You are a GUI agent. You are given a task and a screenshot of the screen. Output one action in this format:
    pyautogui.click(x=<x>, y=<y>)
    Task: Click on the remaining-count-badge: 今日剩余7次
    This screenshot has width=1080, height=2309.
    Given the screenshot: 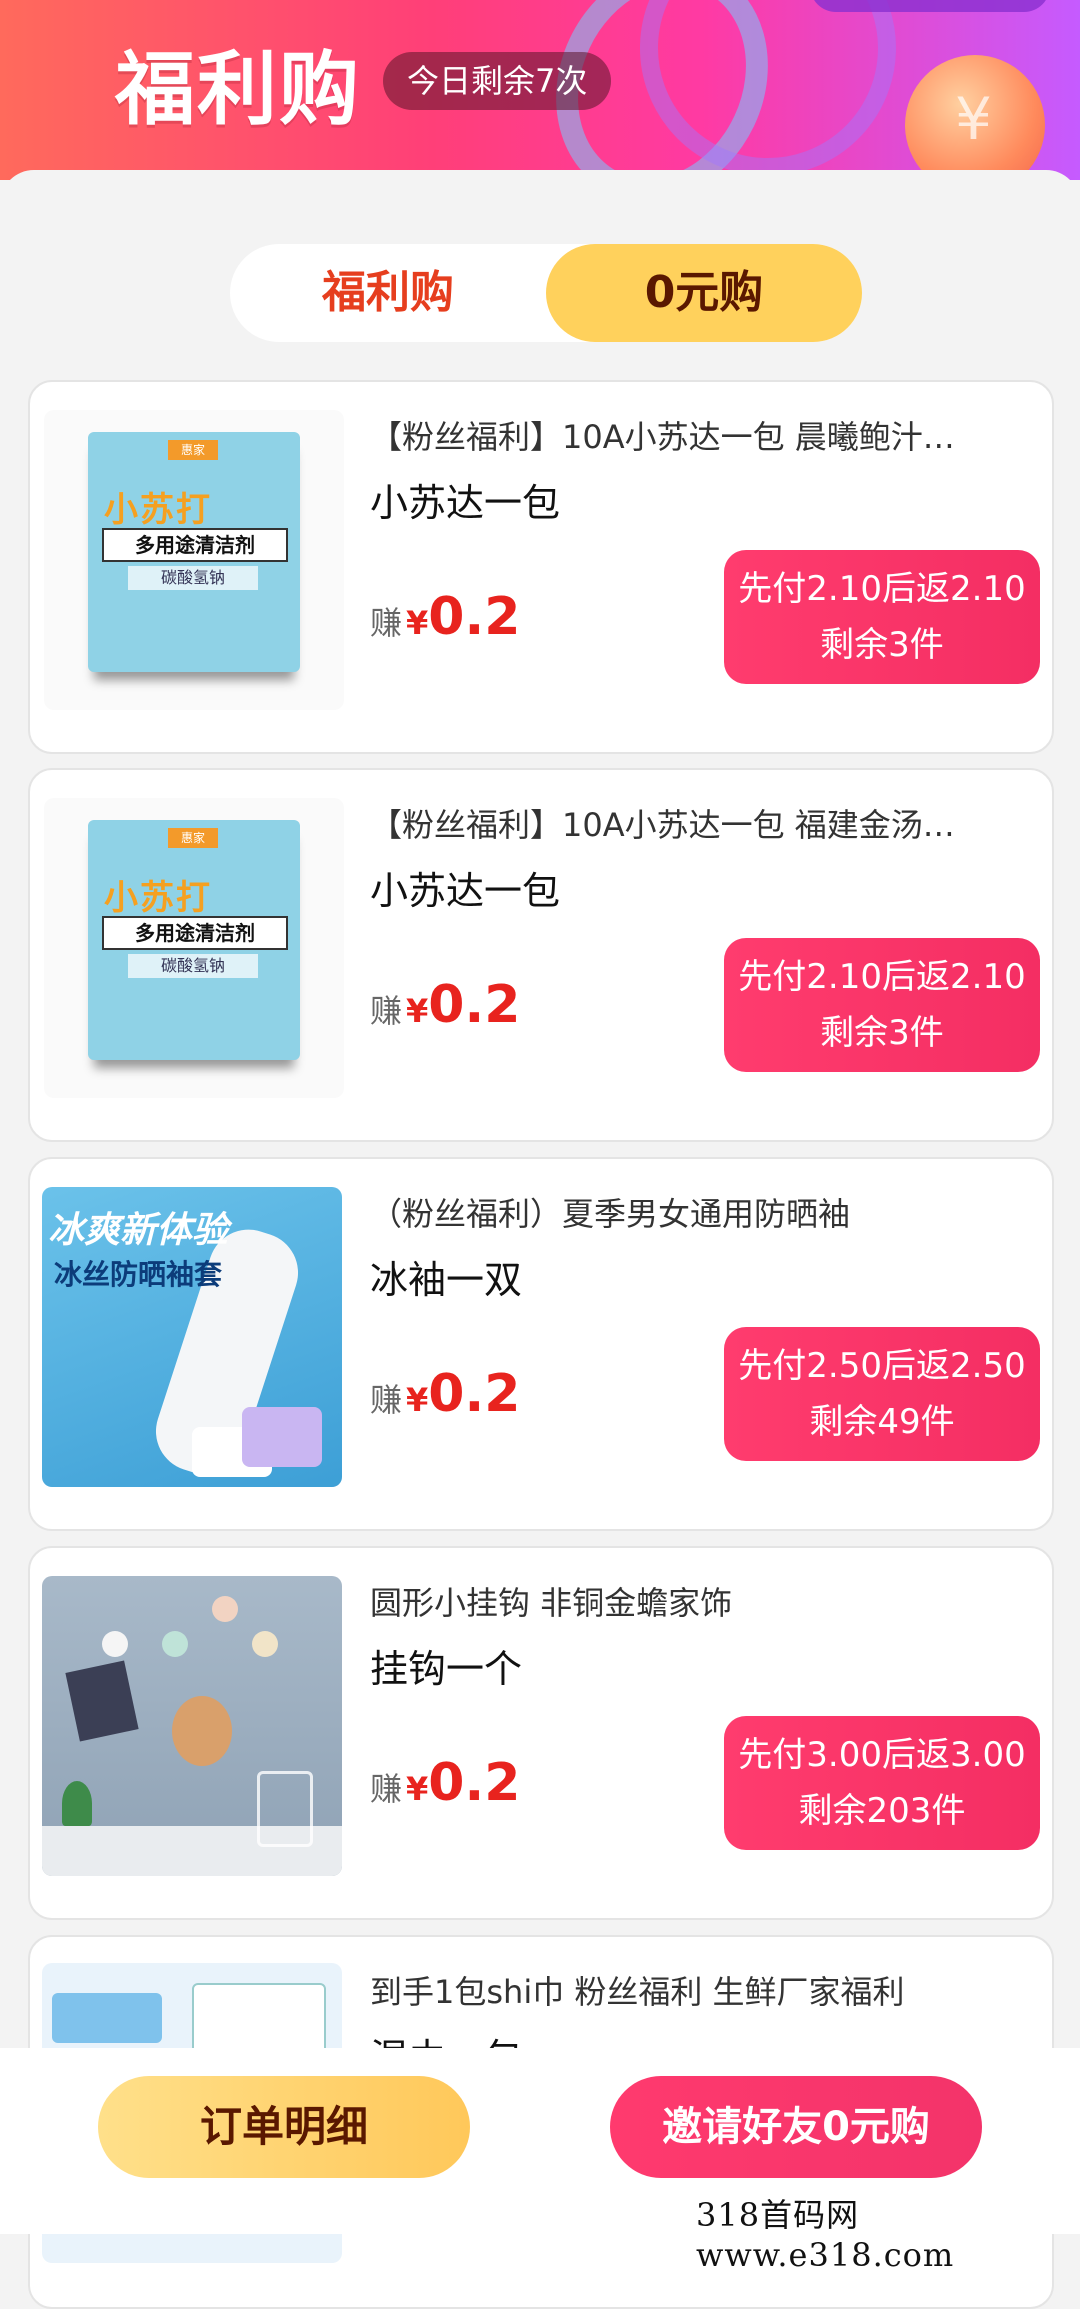 What is the action you would take?
    pyautogui.click(x=497, y=81)
    